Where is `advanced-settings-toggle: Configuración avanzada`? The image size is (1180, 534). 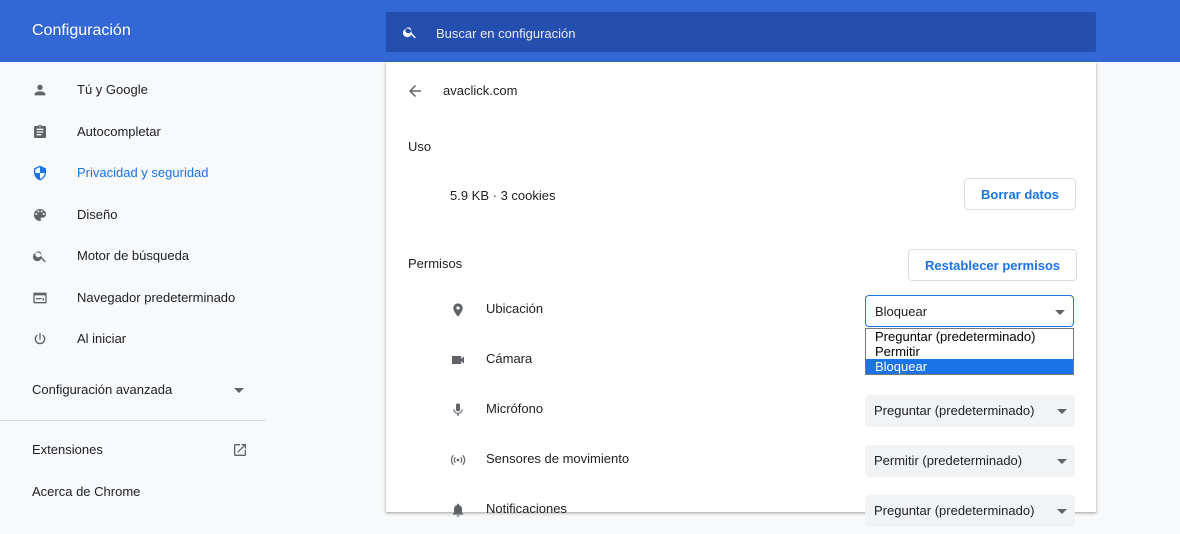 advanced-settings-toggle: Configuración avanzada is located at coordinates (140, 390).